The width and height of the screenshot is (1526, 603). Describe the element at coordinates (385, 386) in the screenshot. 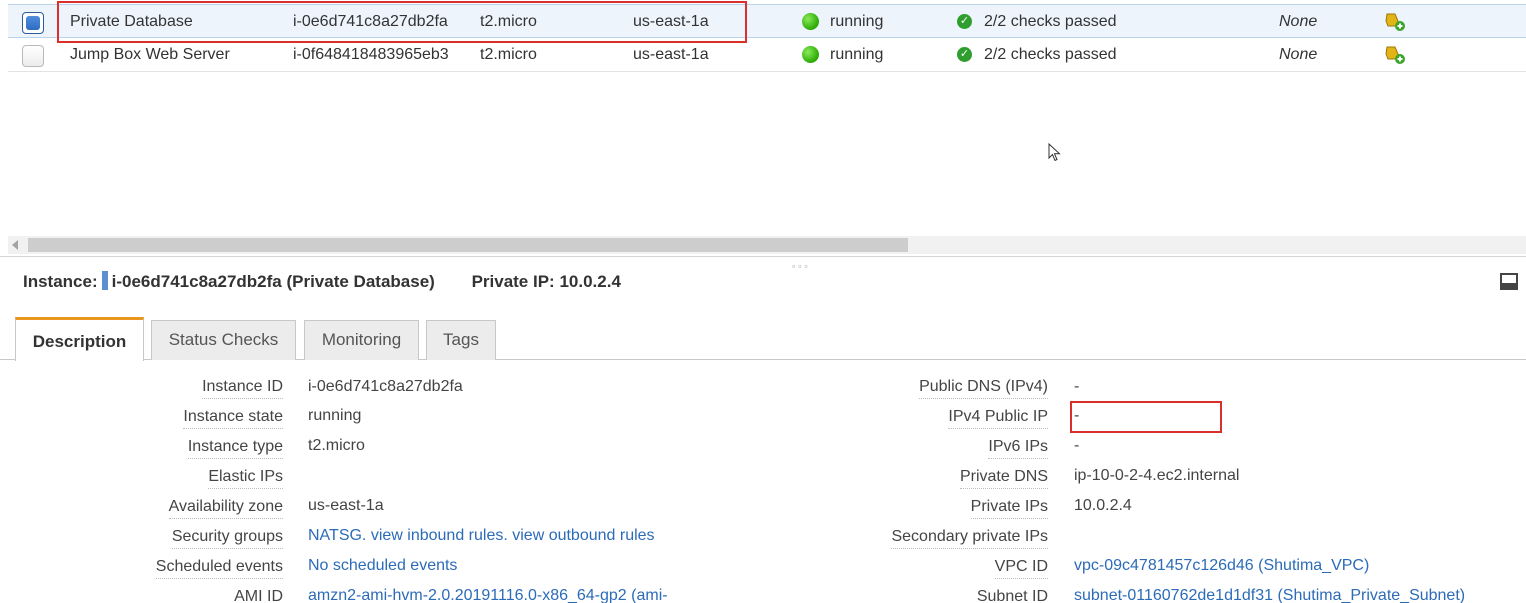

I see `instance-id-value: i-0e6d741c8a27db2fa` at that location.